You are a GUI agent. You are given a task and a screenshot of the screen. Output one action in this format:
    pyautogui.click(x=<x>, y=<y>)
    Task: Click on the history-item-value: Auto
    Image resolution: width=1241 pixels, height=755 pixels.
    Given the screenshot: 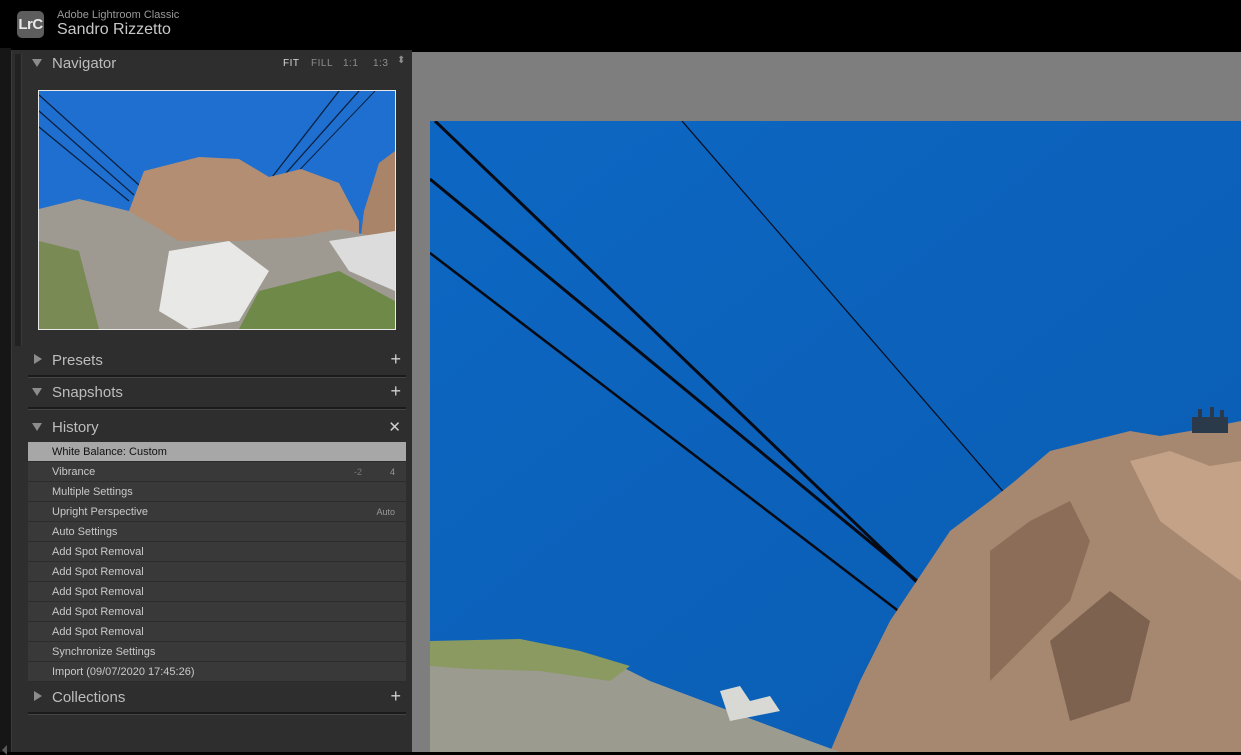 What is the action you would take?
    pyautogui.click(x=385, y=512)
    